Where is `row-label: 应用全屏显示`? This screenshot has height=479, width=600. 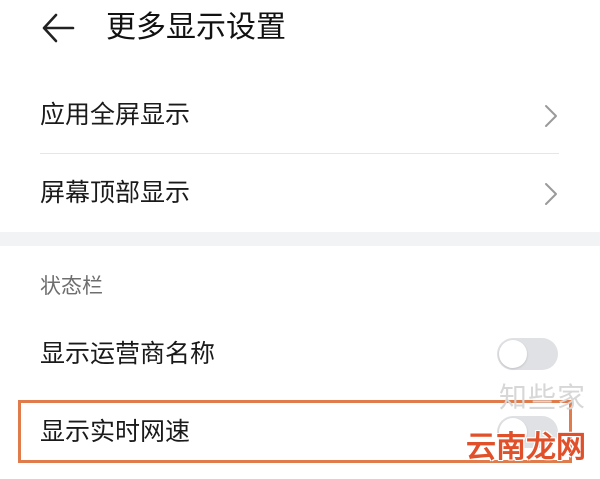
row-label: 应用全屏显示 is located at coordinates (115, 114).